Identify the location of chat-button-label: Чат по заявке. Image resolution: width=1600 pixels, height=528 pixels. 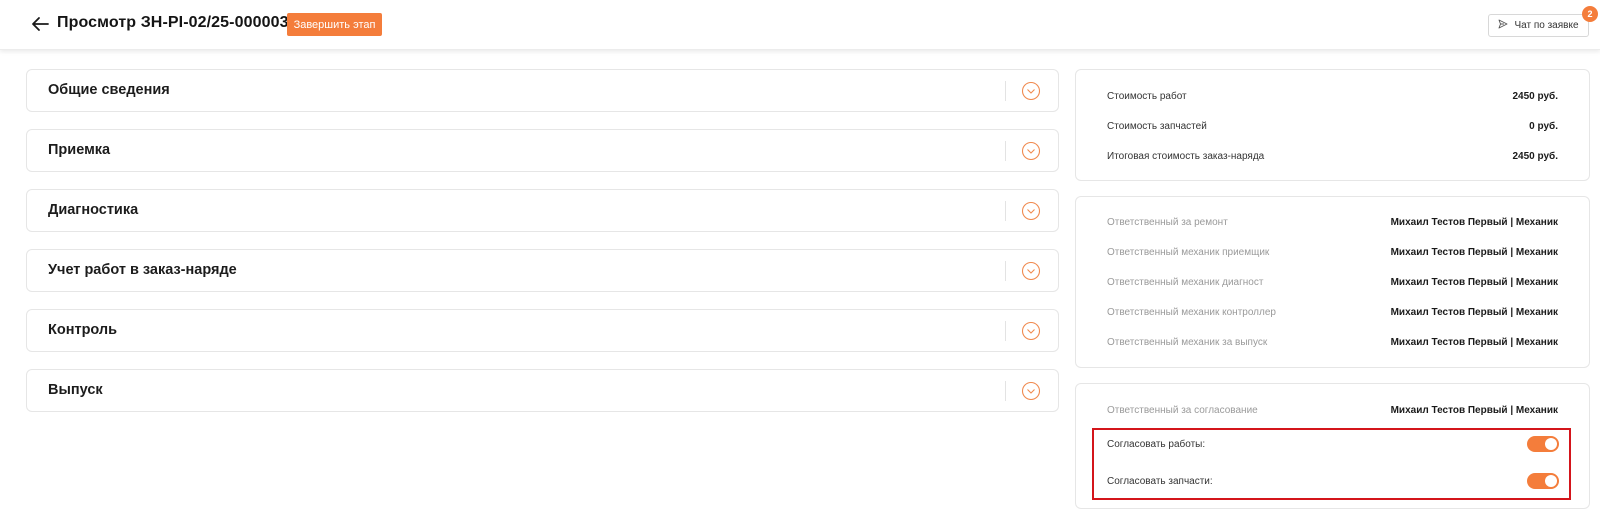
(1546, 25).